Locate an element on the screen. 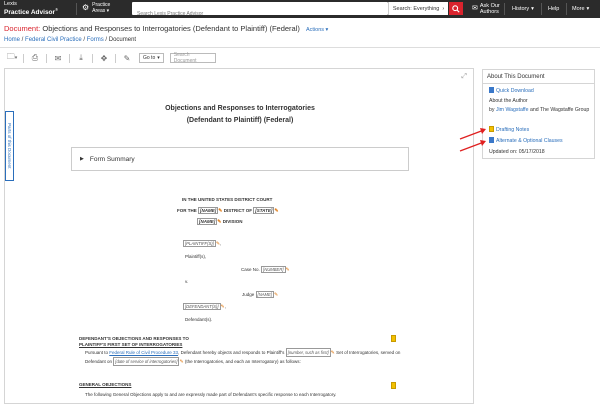  folder-button: 🗀 ▾ is located at coordinates (12, 58).